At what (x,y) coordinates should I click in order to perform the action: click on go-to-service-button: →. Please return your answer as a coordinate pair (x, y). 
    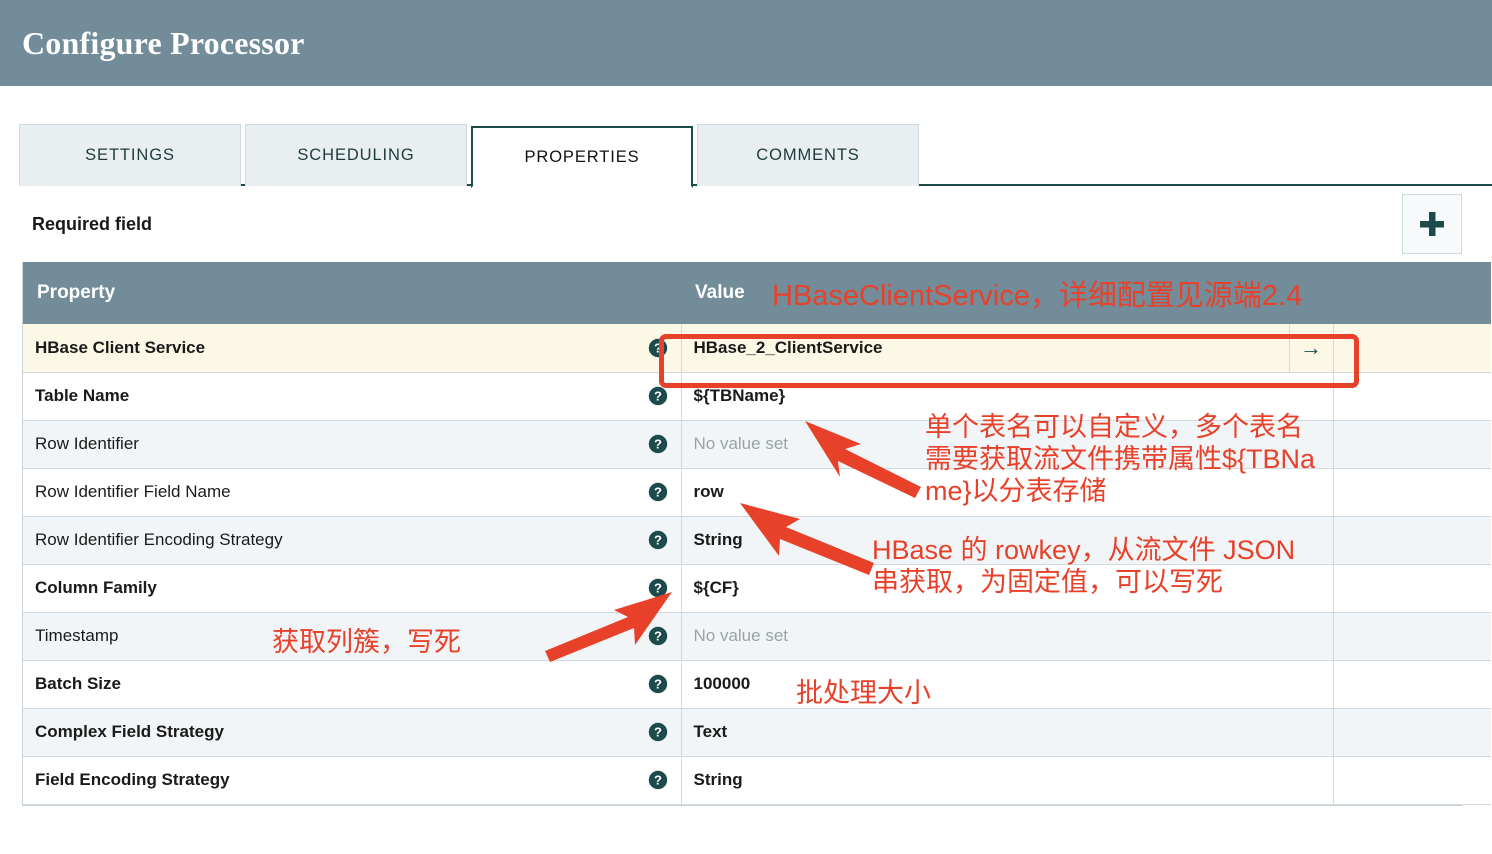
    Looking at the image, I should click on (1310, 348).